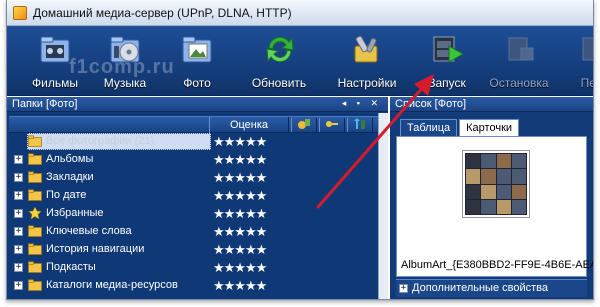 Image resolution: width=600 pixels, height=307 pixels. What do you see at coordinates (496, 184) in the screenshot?
I see `album-art-thumbnail` at bounding box center [496, 184].